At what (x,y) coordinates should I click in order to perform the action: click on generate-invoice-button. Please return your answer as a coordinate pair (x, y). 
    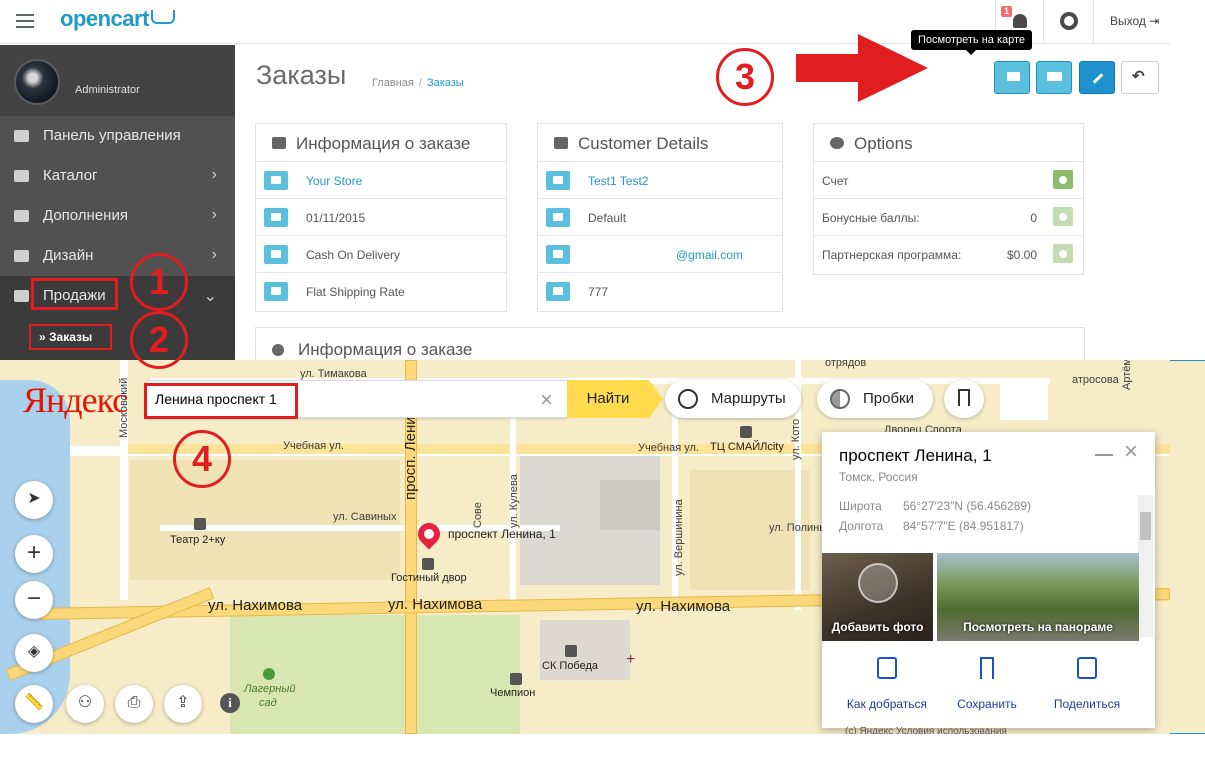
    Looking at the image, I should click on (1063, 179).